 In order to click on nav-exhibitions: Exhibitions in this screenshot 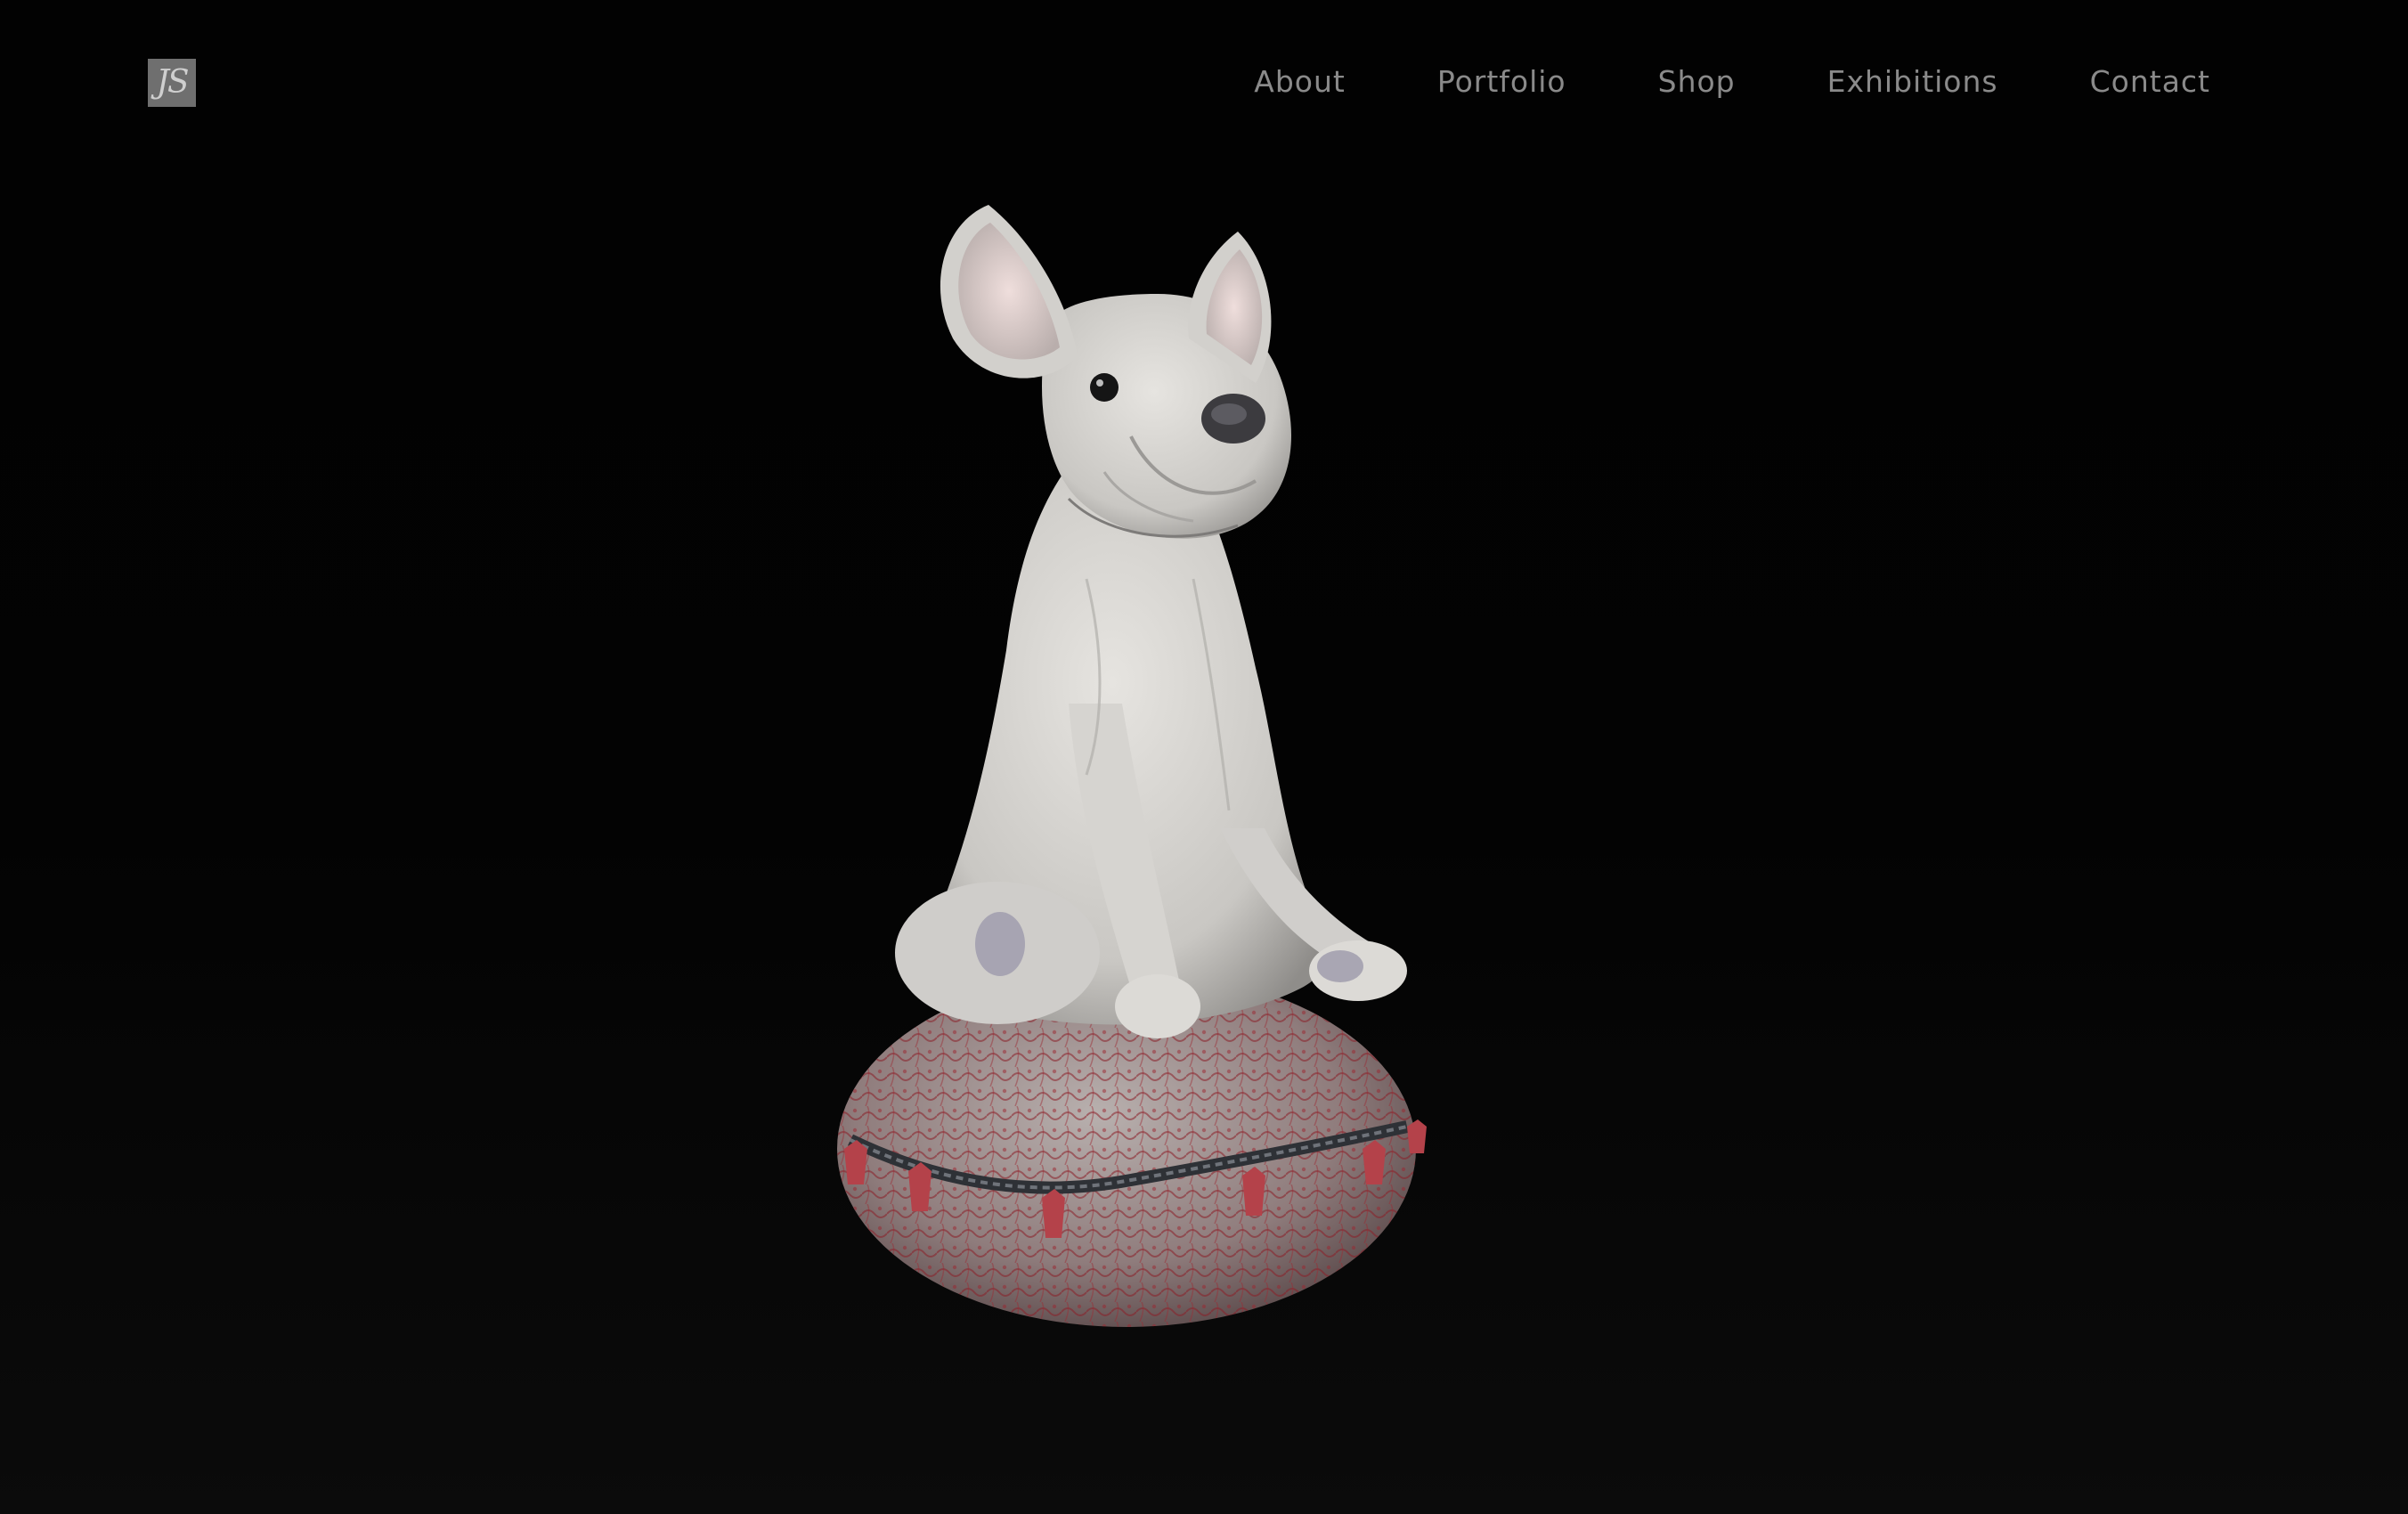, I will do `click(1912, 81)`.